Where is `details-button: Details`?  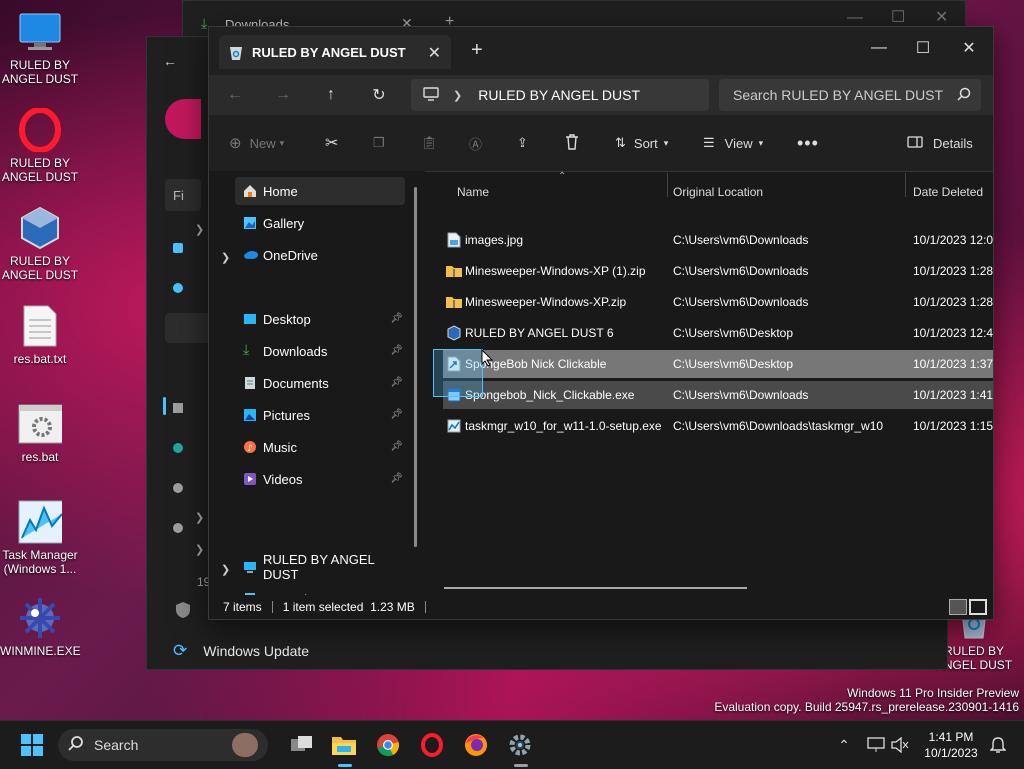
details-button: Details is located at coordinates (940, 143).